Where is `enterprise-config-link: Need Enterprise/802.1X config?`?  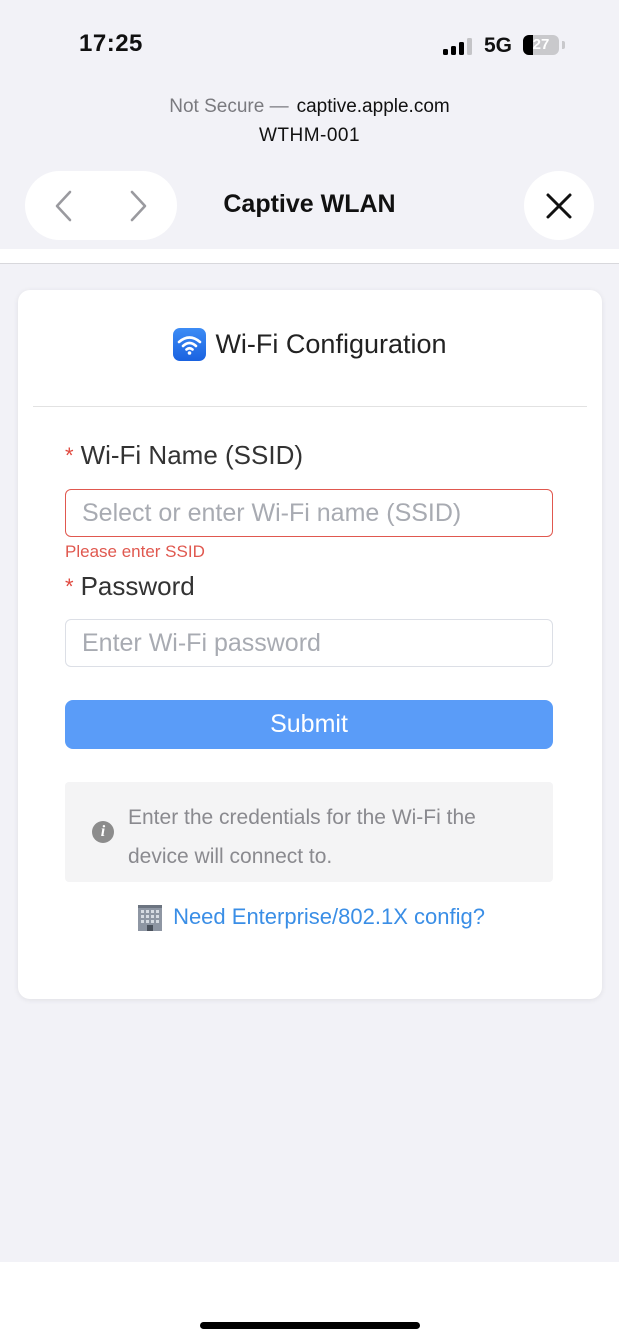
enterprise-config-link: Need Enterprise/802.1X config? is located at coordinates (310, 917).